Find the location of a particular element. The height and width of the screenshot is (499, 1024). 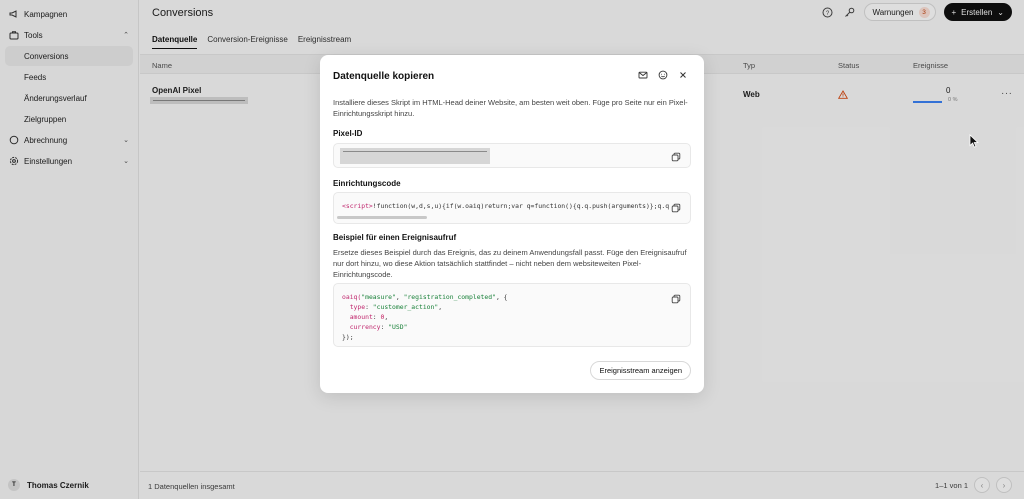

redacted-pixel-id is located at coordinates (415, 156).